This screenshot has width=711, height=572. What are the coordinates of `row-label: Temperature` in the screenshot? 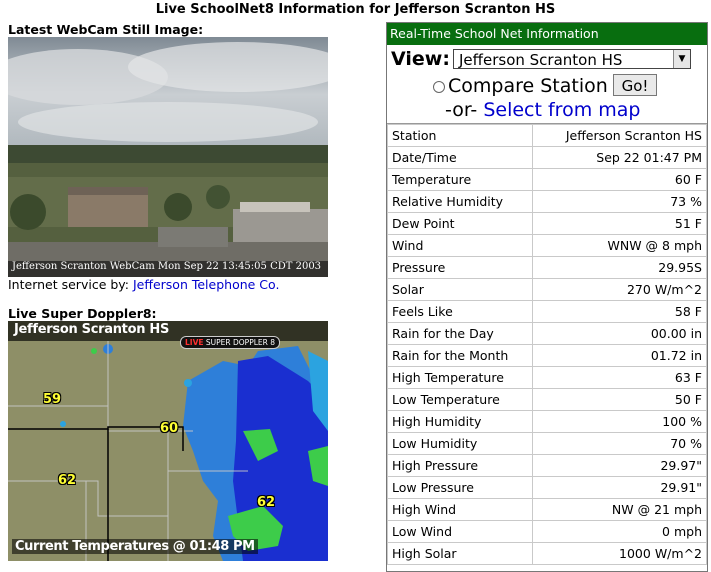 It's located at (460, 179).